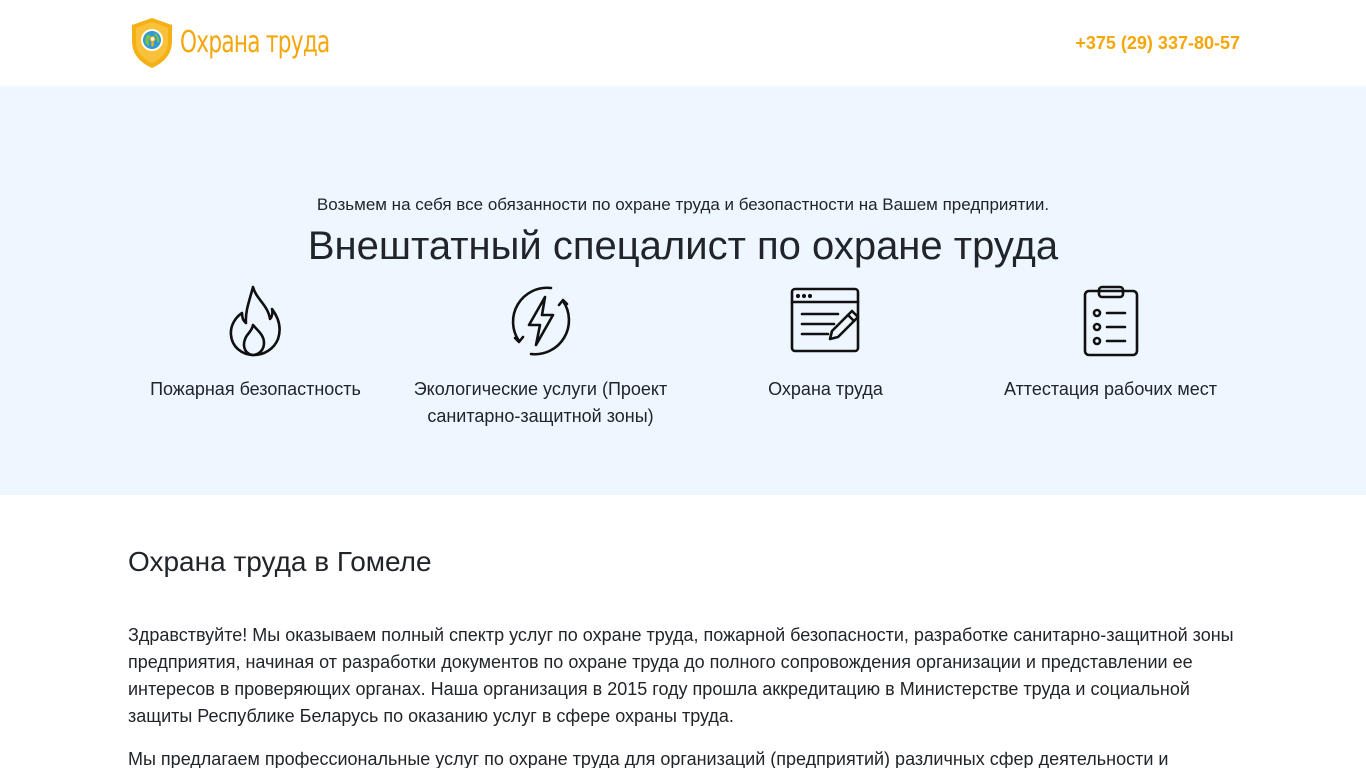 Image resolution: width=1366 pixels, height=768 pixels. I want to click on service-label: Охрана труда, so click(825, 389).